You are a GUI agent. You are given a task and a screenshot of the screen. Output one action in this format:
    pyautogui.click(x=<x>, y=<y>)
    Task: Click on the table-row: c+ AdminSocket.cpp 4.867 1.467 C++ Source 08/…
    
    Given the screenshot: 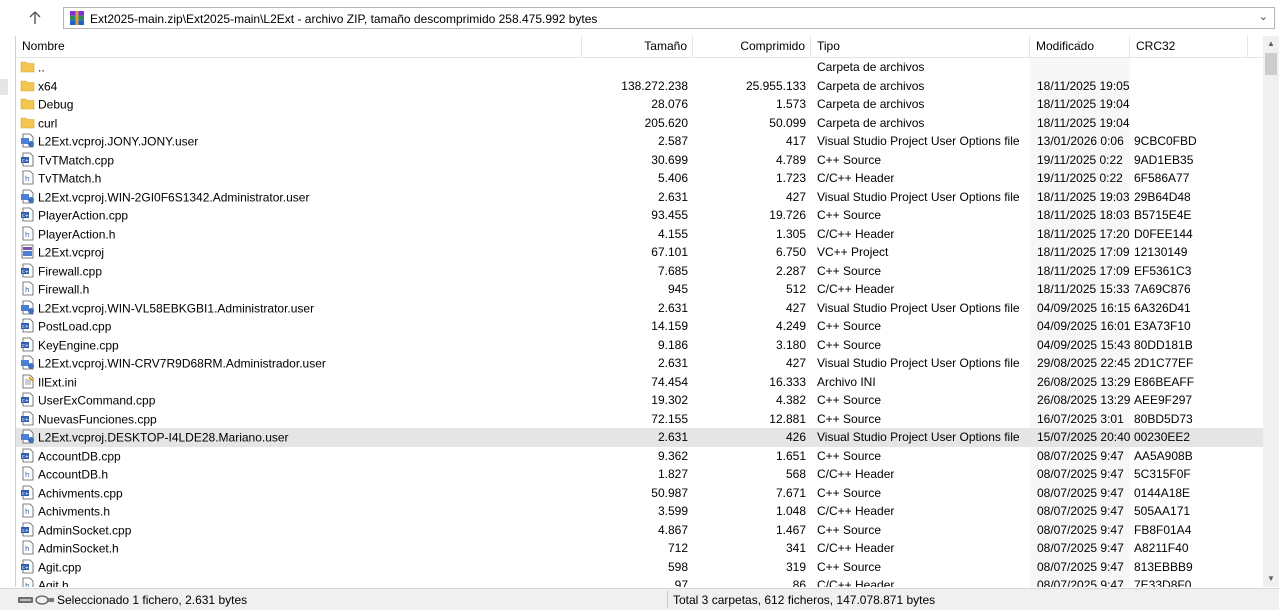 What is the action you would take?
    pyautogui.click(x=639, y=530)
    